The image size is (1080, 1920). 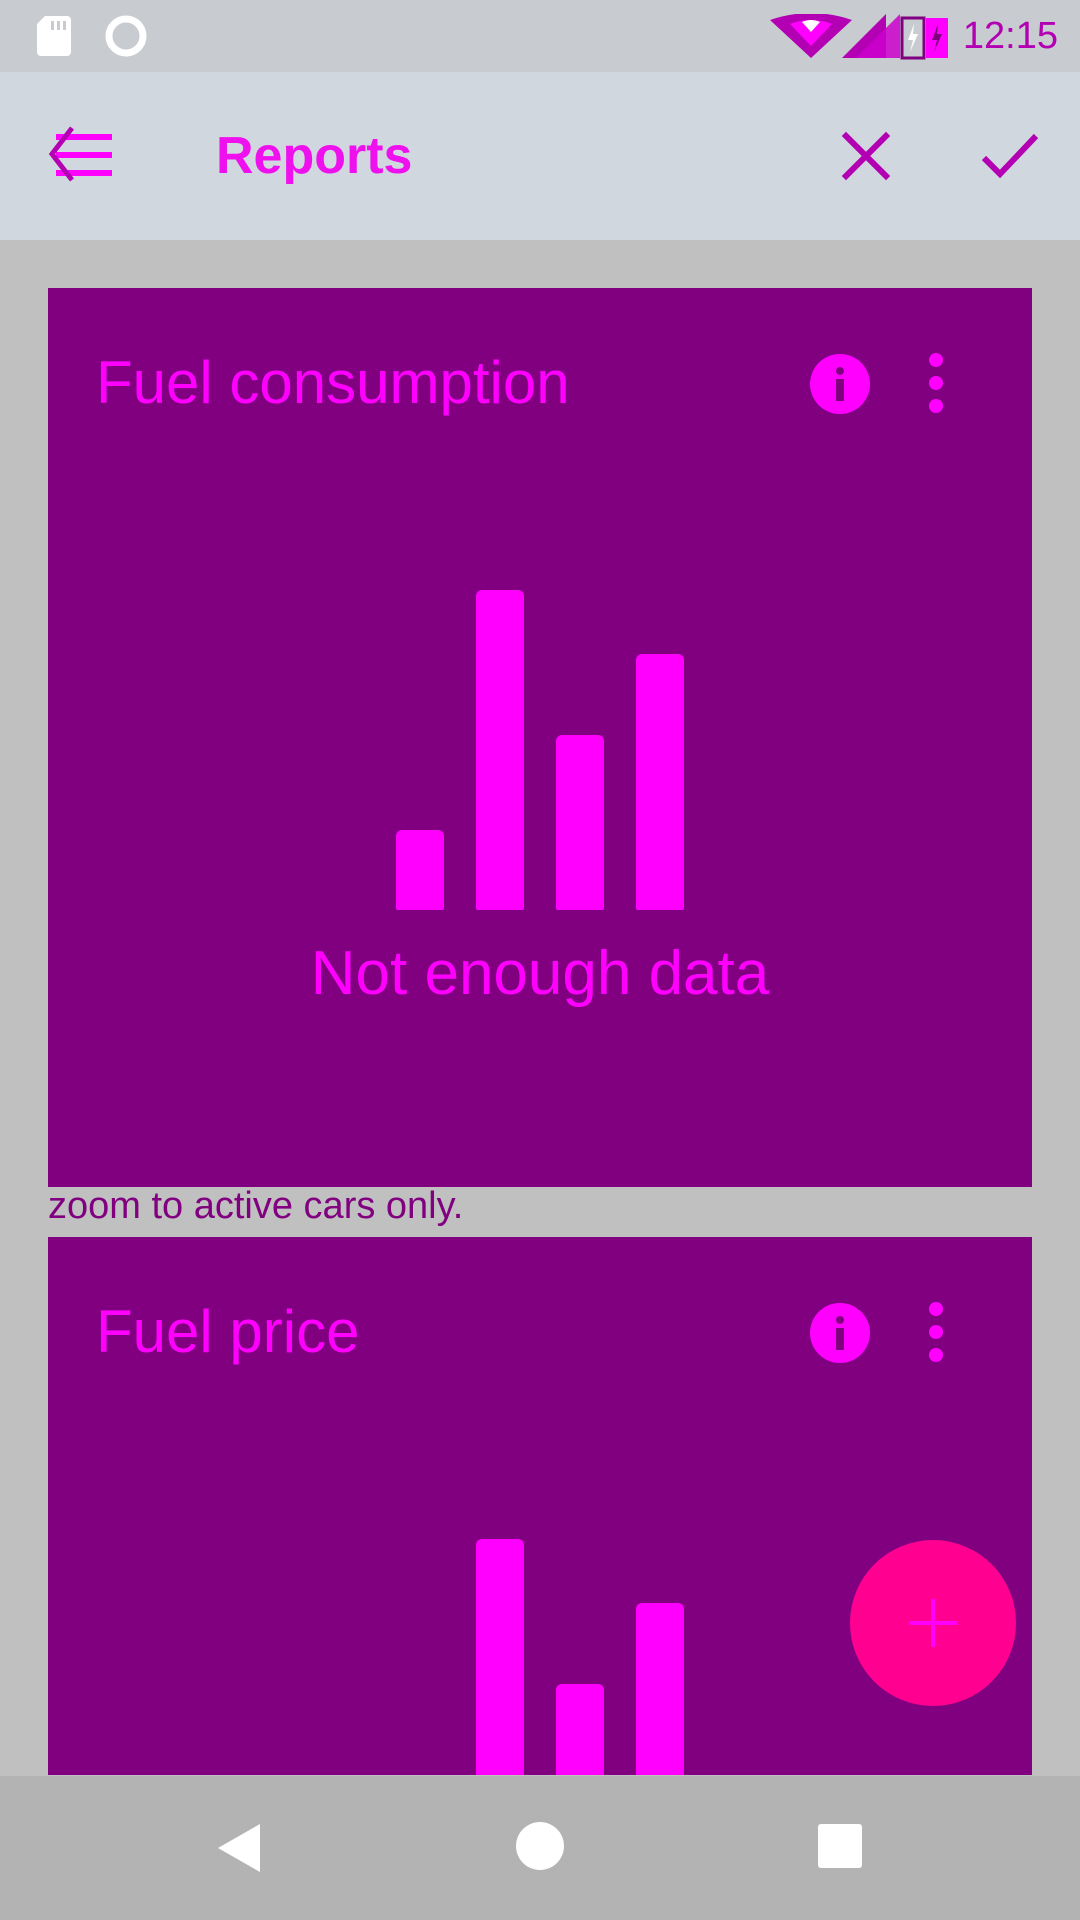 What do you see at coordinates (333, 382) in the screenshot?
I see `card-title: Fuel consumption` at bounding box center [333, 382].